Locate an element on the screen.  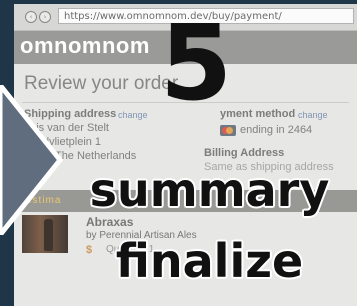
right-arrow-icon is located at coordinates (32, 160).